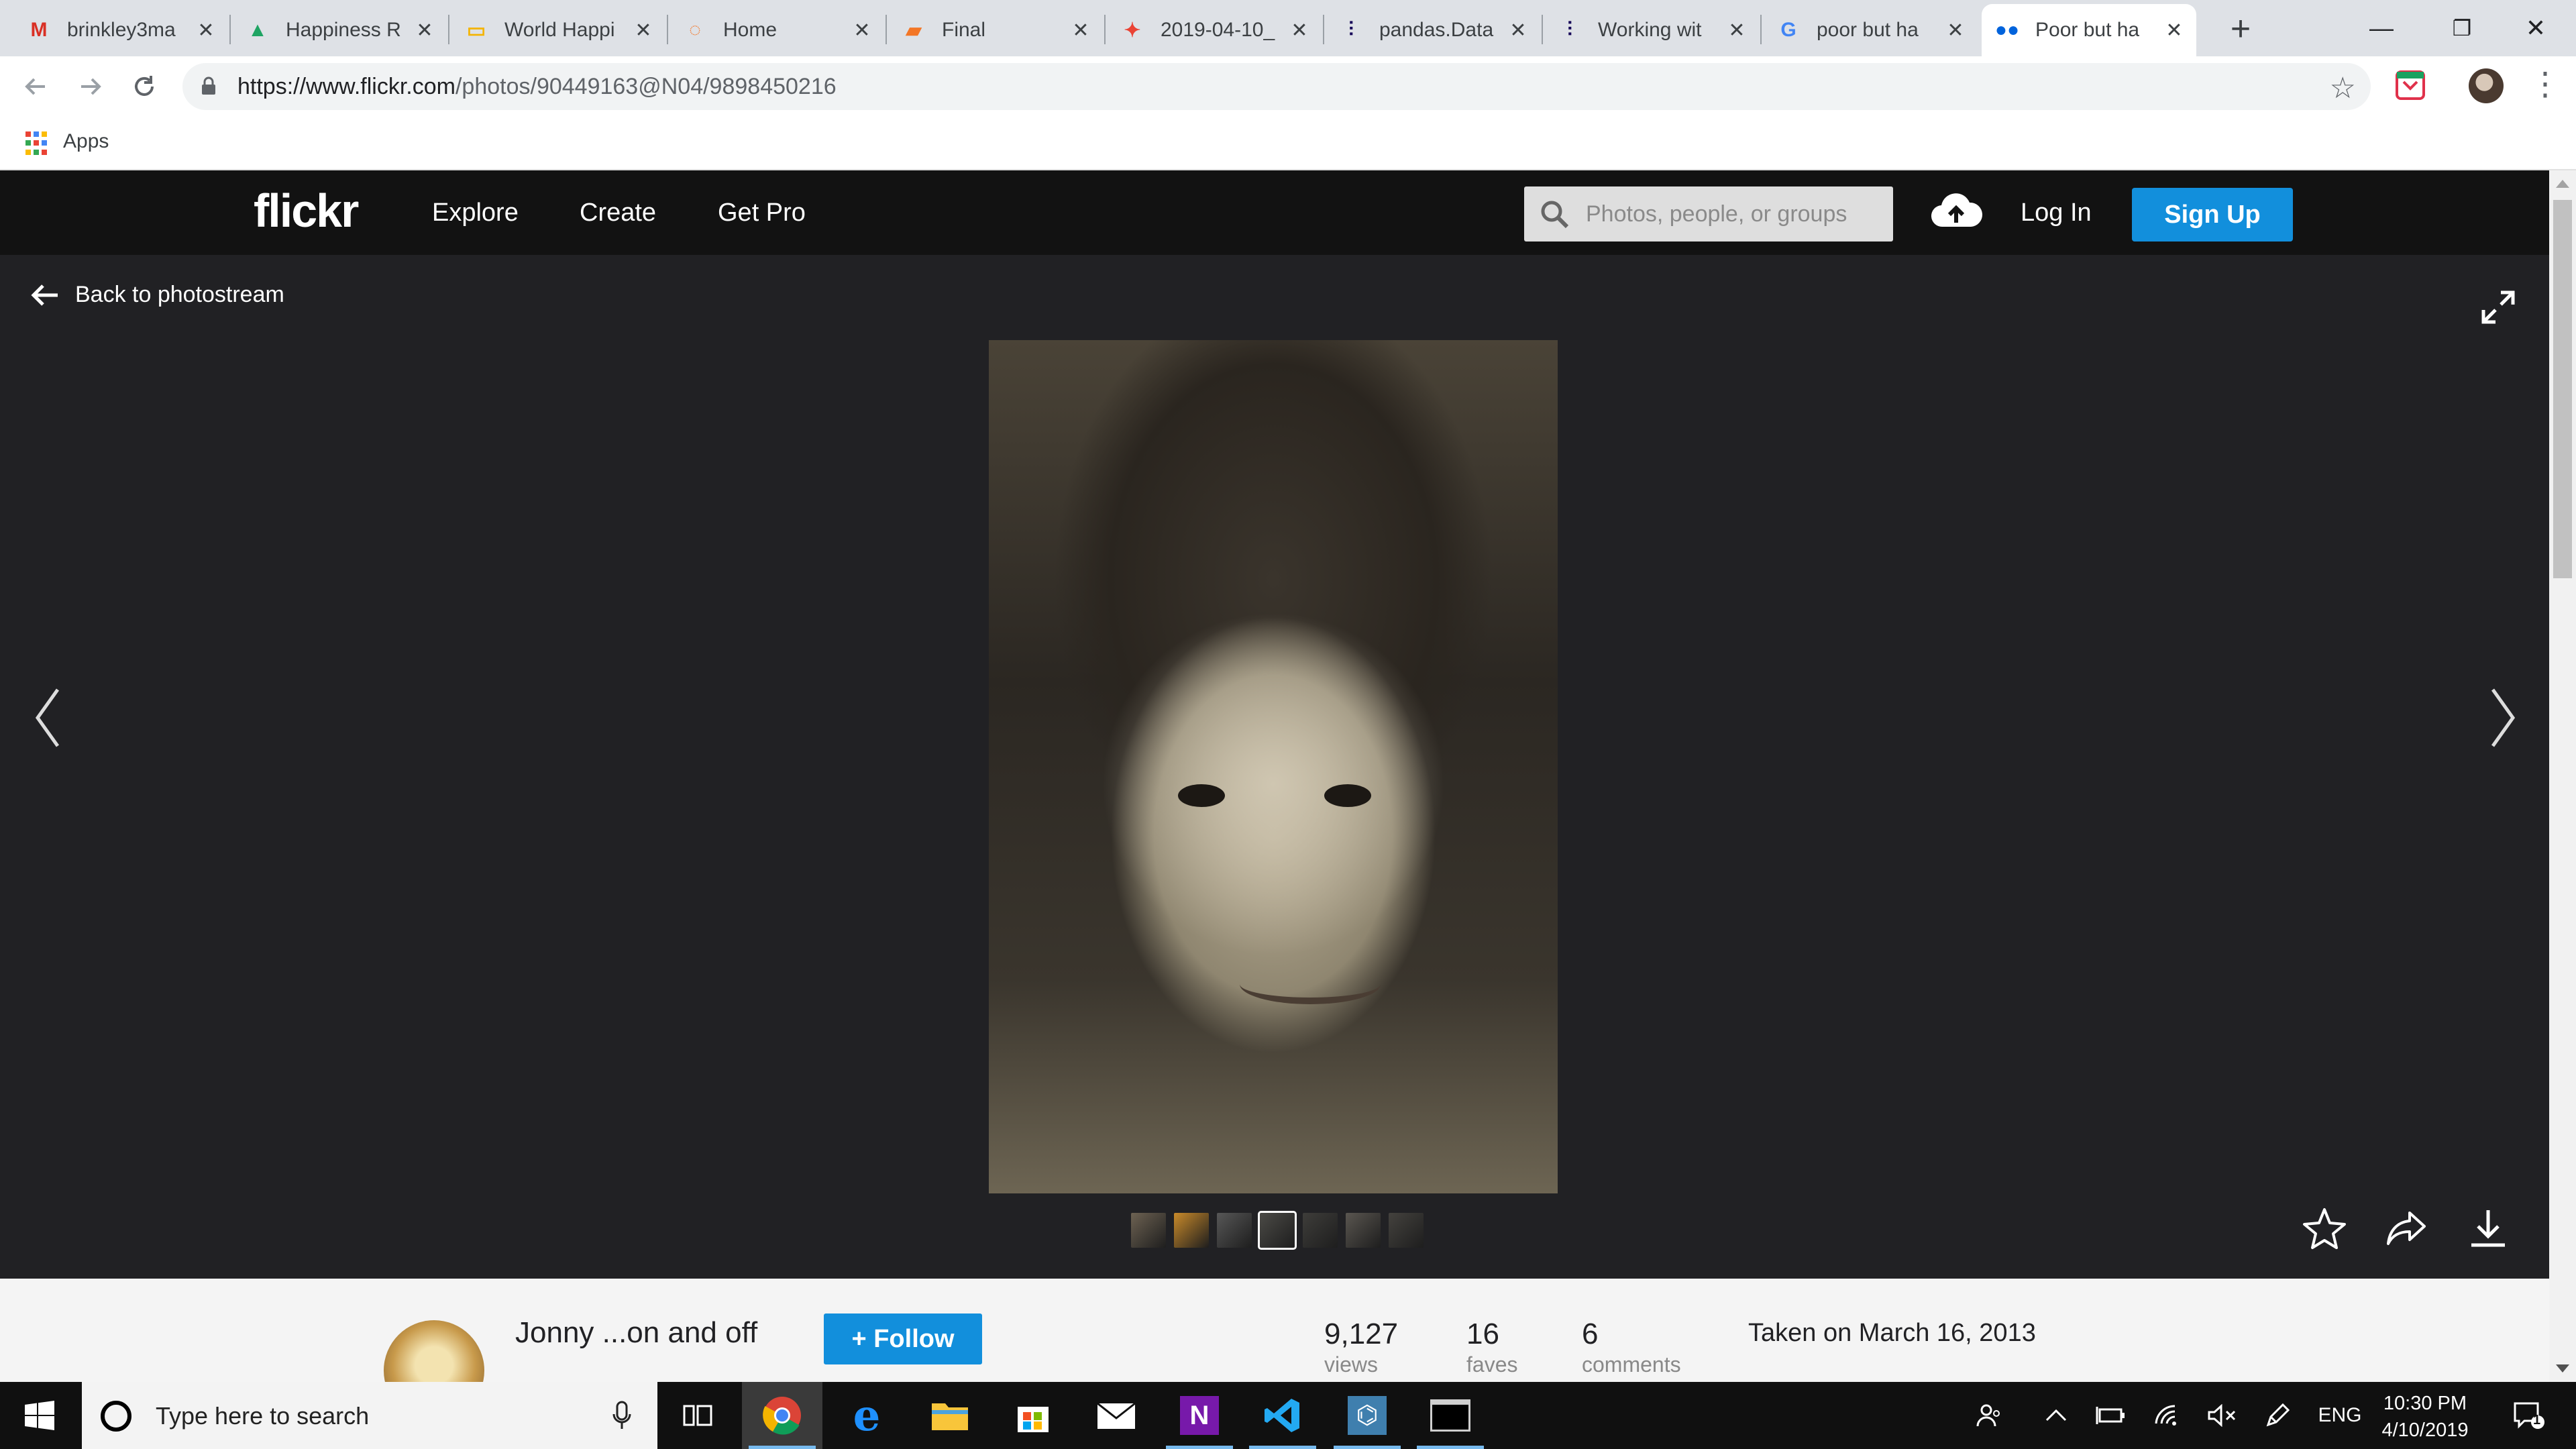  Describe the element at coordinates (2340, 1415) in the screenshot. I see `input-language-indicator: ENG` at that location.